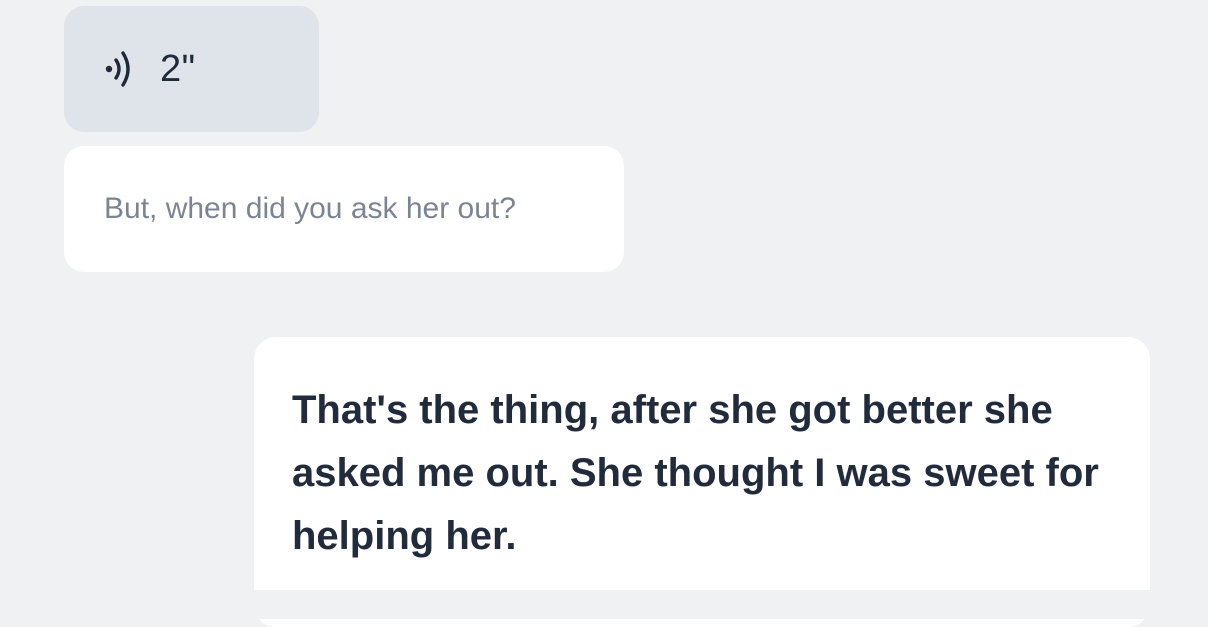 The width and height of the screenshot is (1208, 627). Describe the element at coordinates (124, 69) in the screenshot. I see `sound-wave-icon` at that location.